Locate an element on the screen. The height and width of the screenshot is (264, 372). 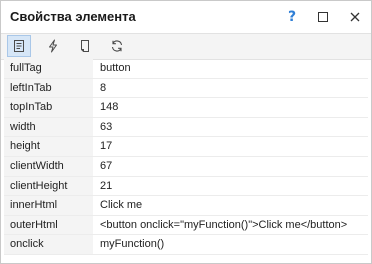
events-lightning-icon is located at coordinates (53, 46).